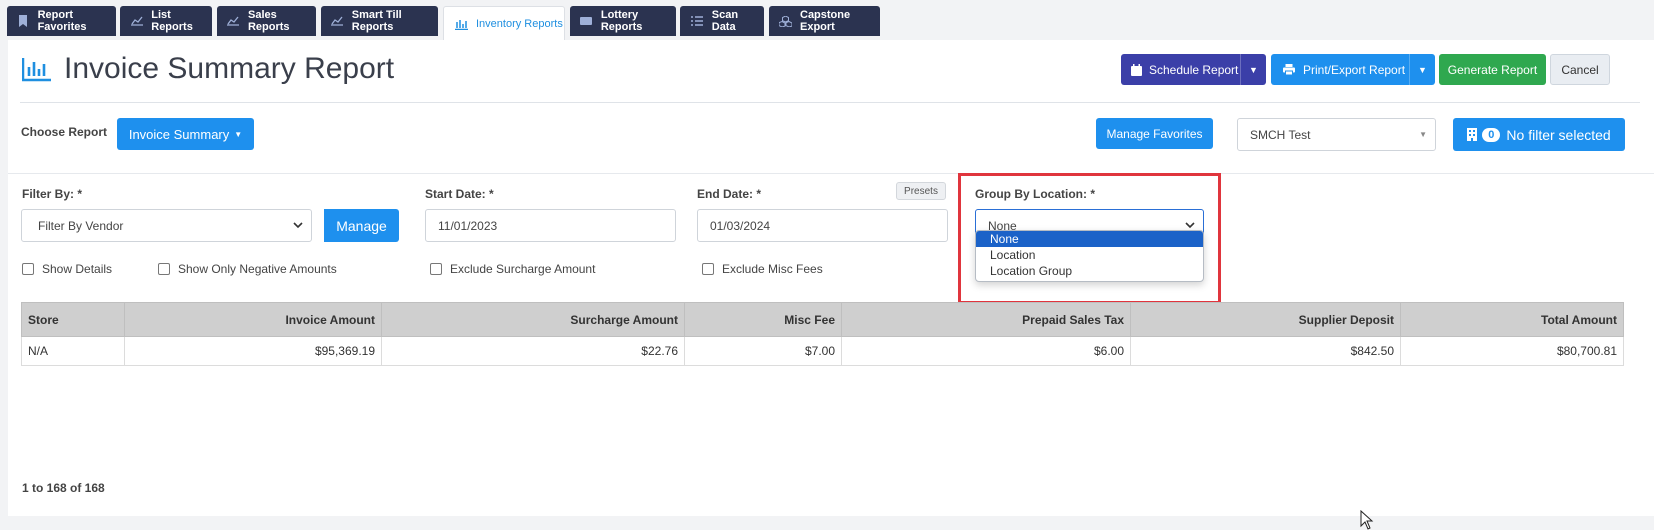 This screenshot has width=1654, height=530. Describe the element at coordinates (533, 319) in the screenshot. I see `column-header-surcharge-amount: Surcharge Amount` at that location.